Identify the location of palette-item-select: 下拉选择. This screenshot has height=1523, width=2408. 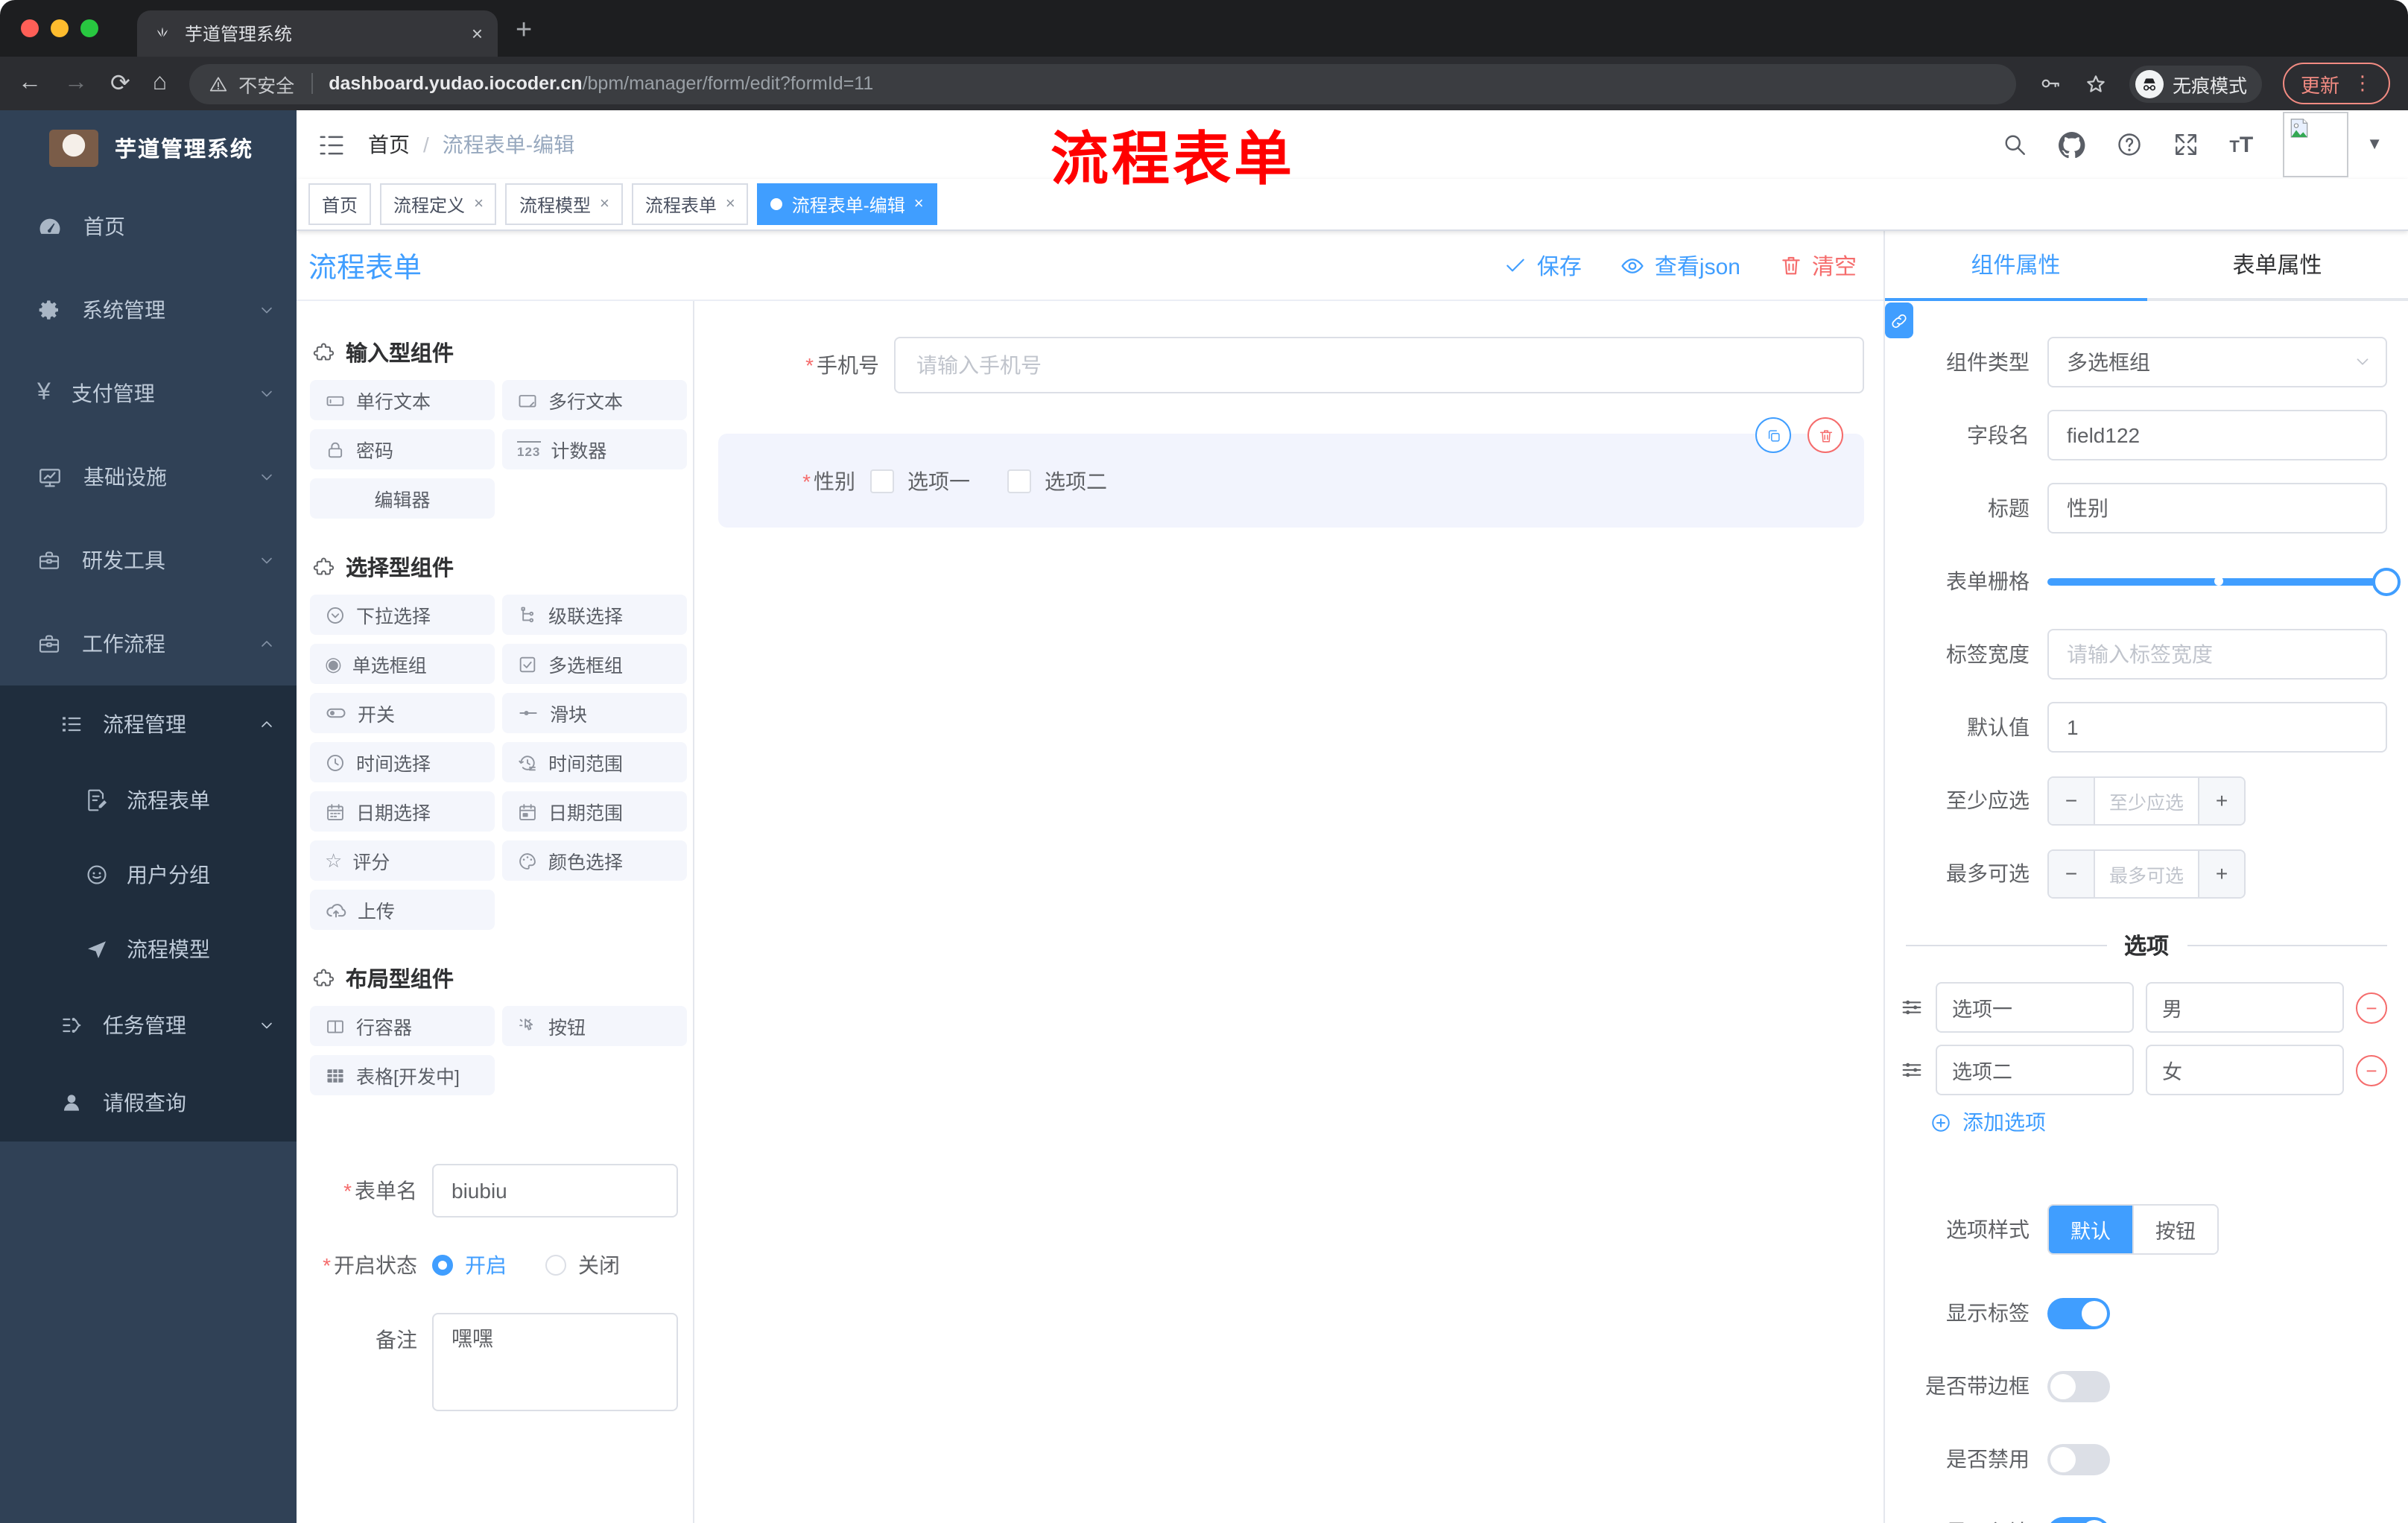
(402, 615).